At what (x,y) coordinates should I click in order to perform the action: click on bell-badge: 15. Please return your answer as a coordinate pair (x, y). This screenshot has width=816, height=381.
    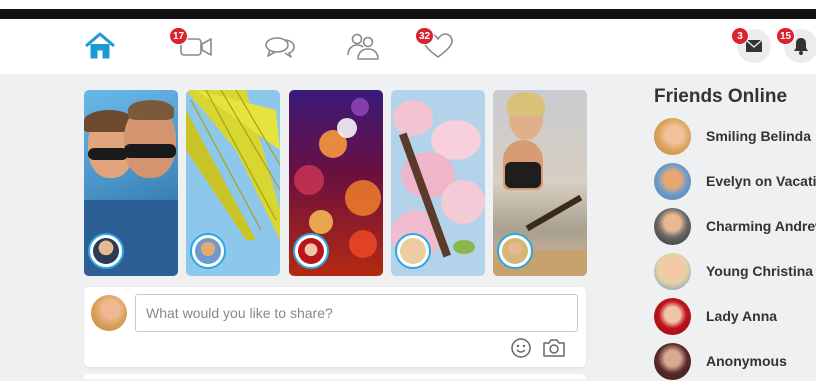
    Looking at the image, I should click on (786, 36).